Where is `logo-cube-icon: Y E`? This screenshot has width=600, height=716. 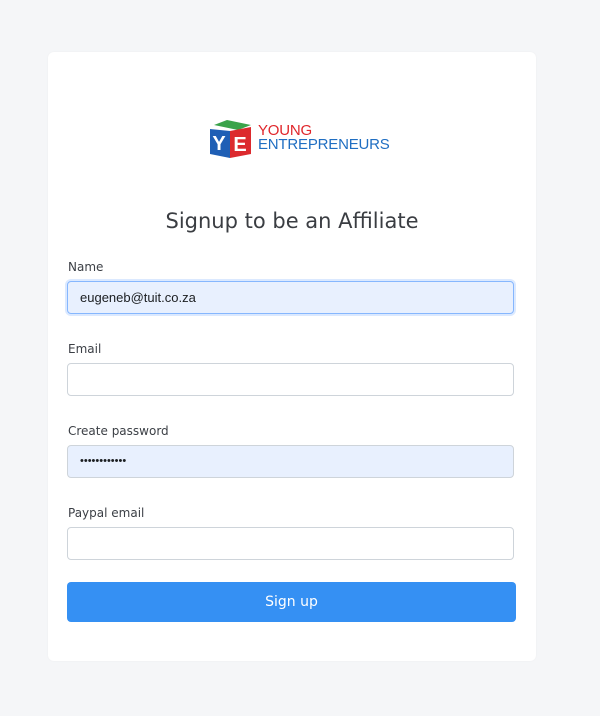
logo-cube-icon: Y E is located at coordinates (230, 139).